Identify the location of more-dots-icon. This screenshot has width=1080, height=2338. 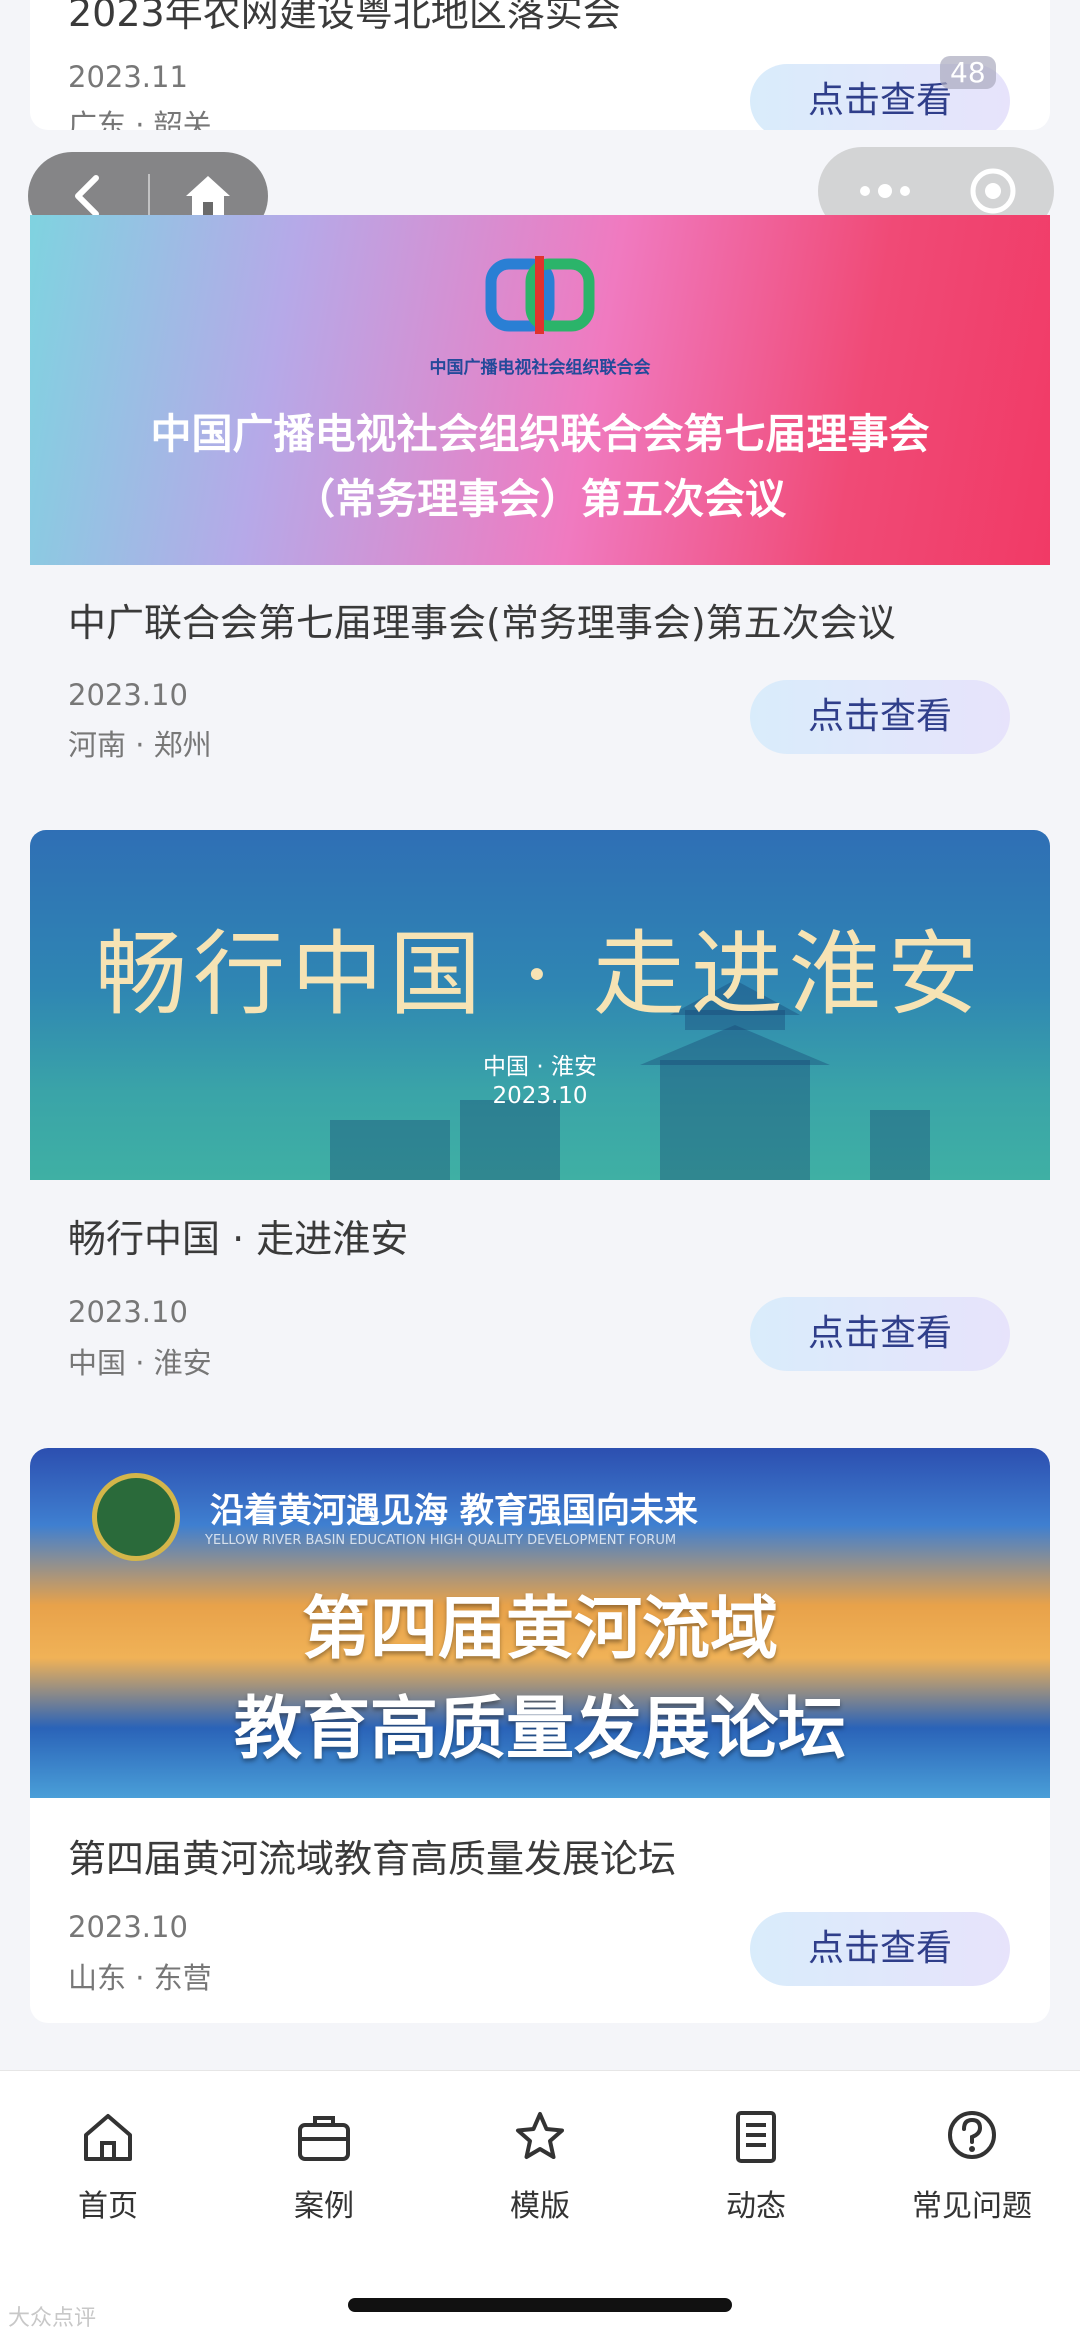
(885, 191).